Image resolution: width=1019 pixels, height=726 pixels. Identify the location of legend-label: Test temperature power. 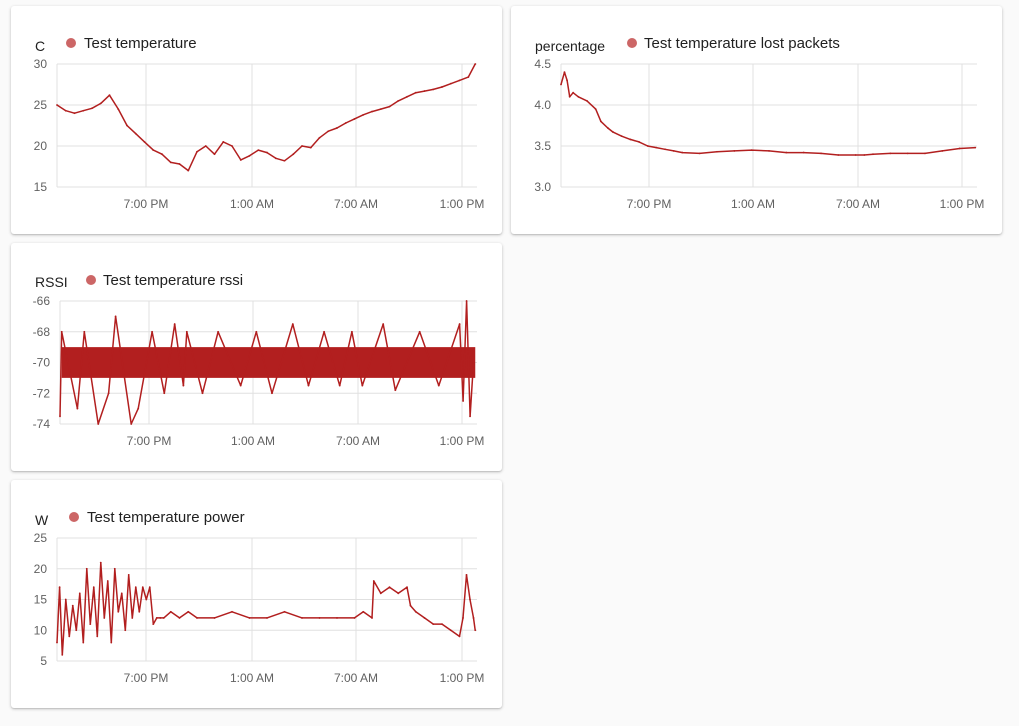
(166, 517).